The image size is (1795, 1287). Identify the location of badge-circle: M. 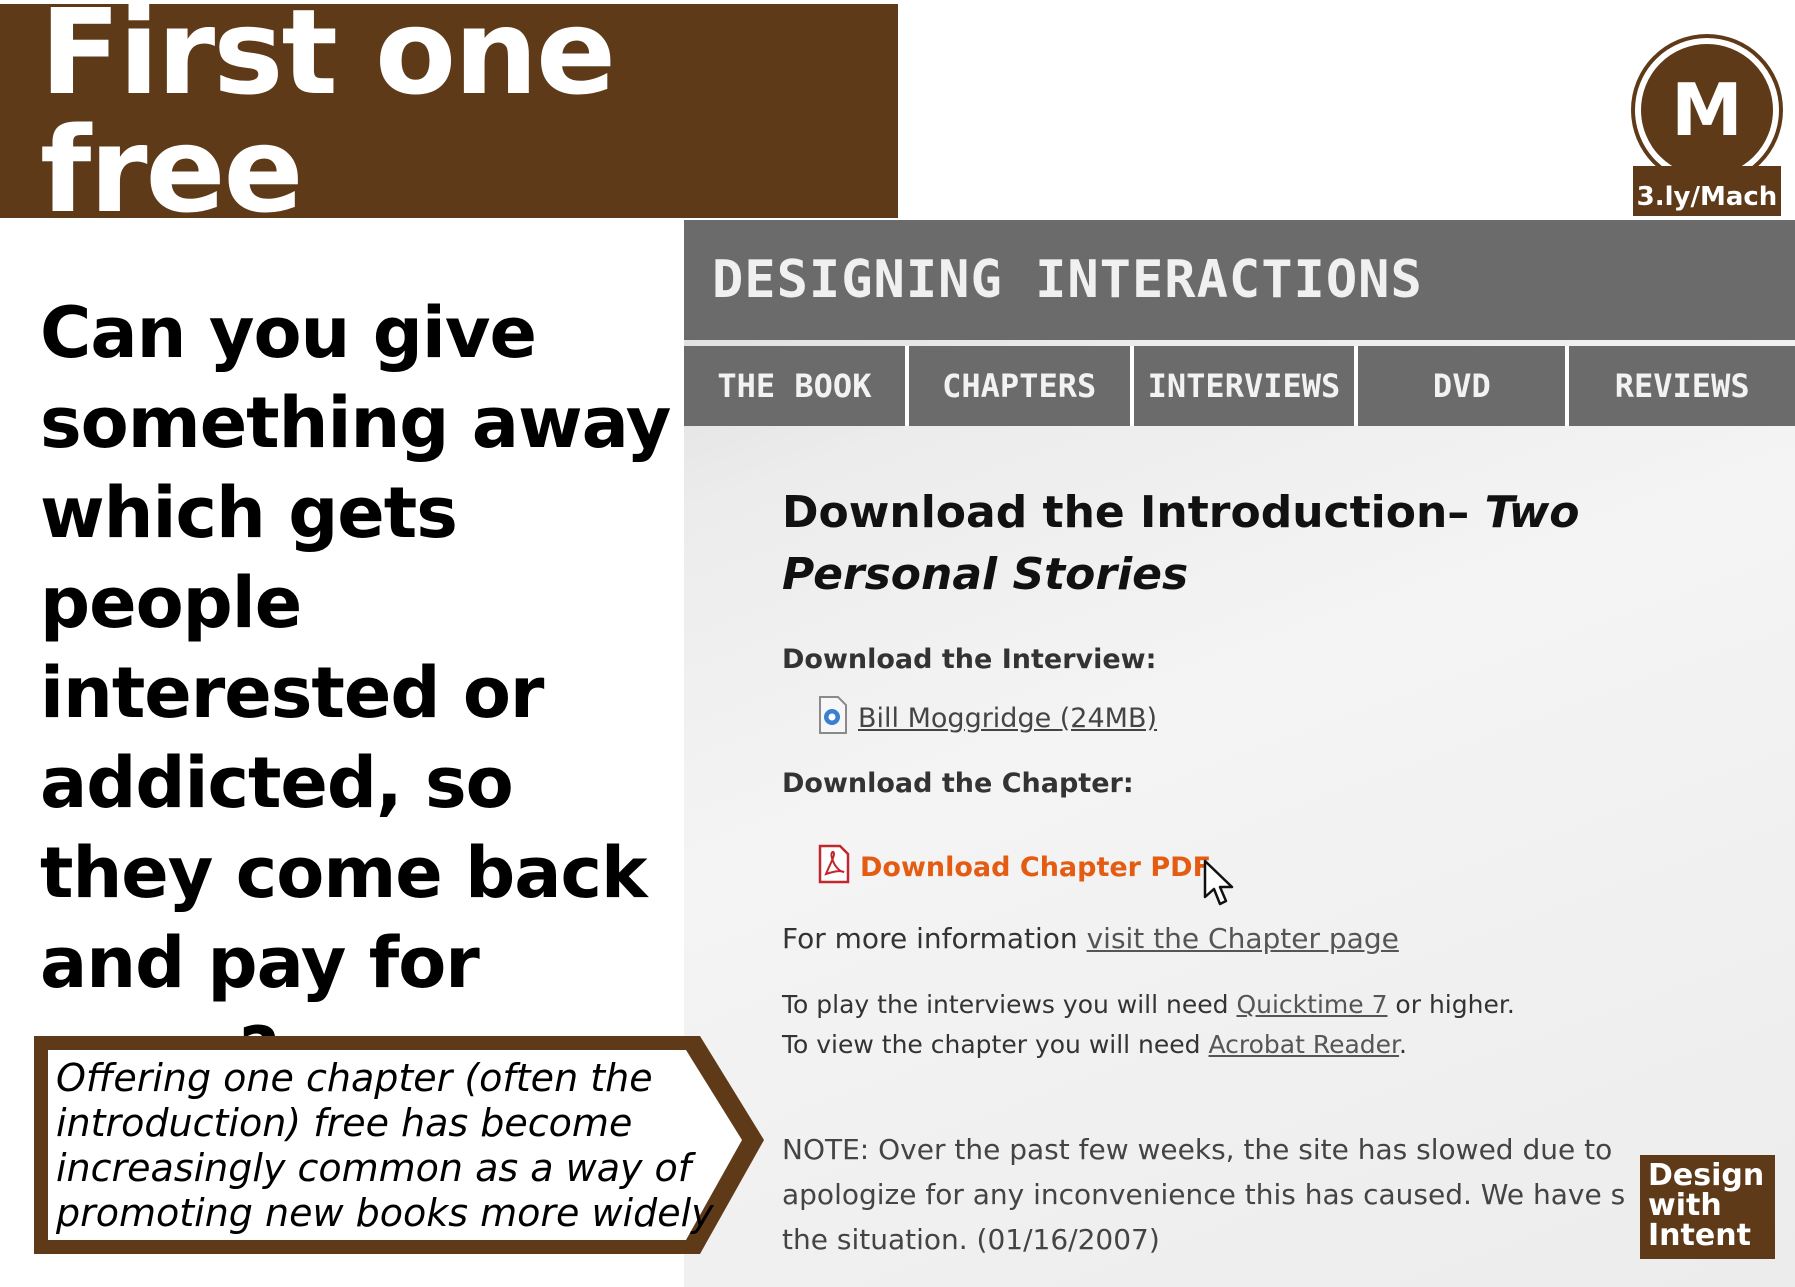
(1707, 110).